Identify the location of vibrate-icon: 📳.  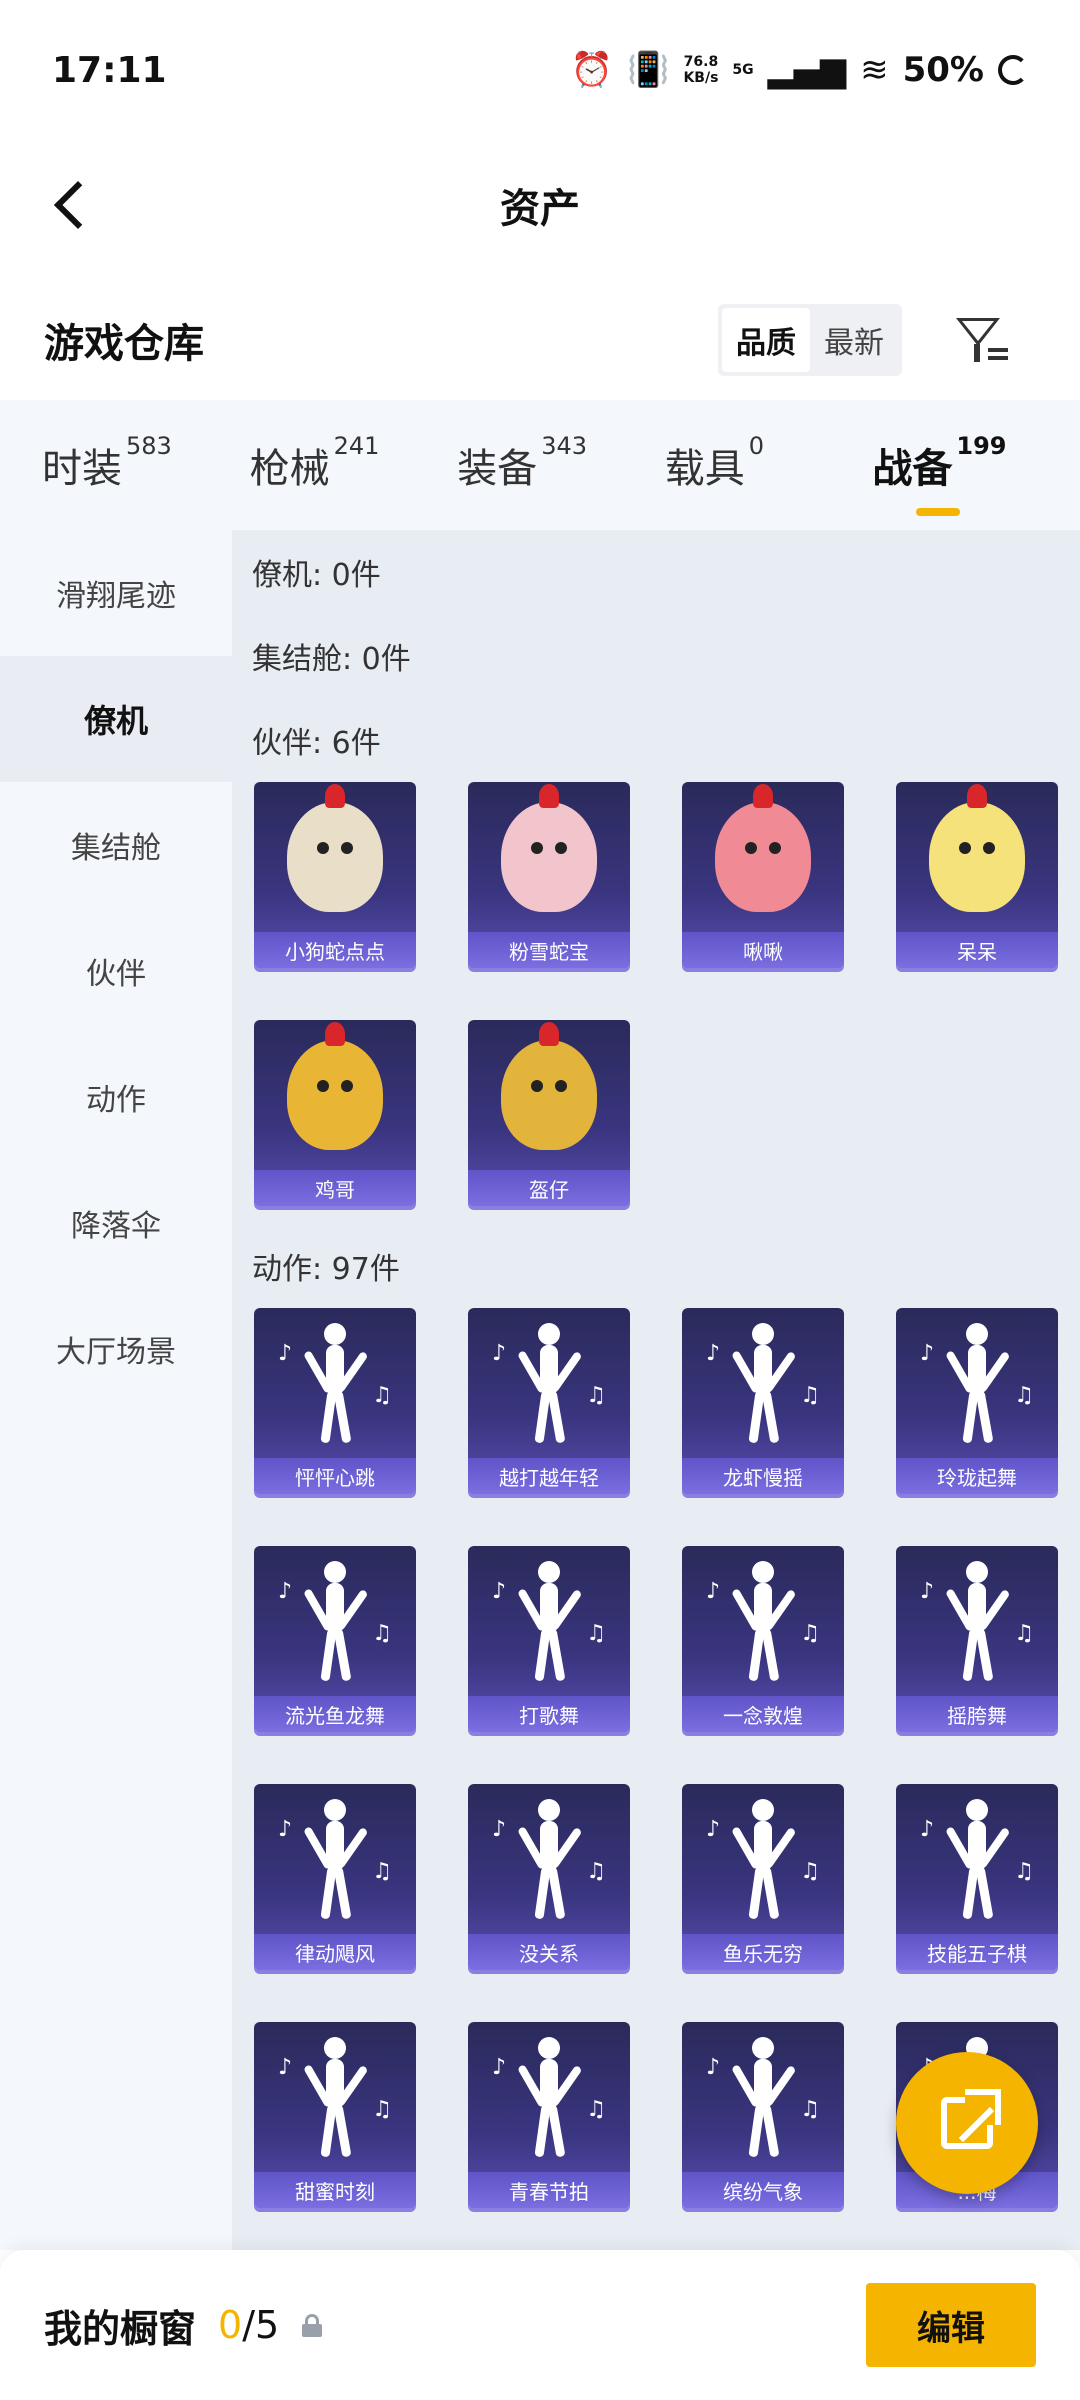
(648, 70).